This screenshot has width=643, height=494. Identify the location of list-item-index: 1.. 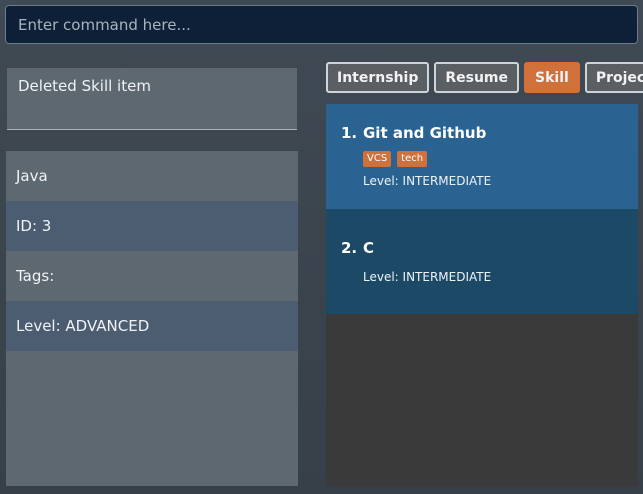
(349, 133).